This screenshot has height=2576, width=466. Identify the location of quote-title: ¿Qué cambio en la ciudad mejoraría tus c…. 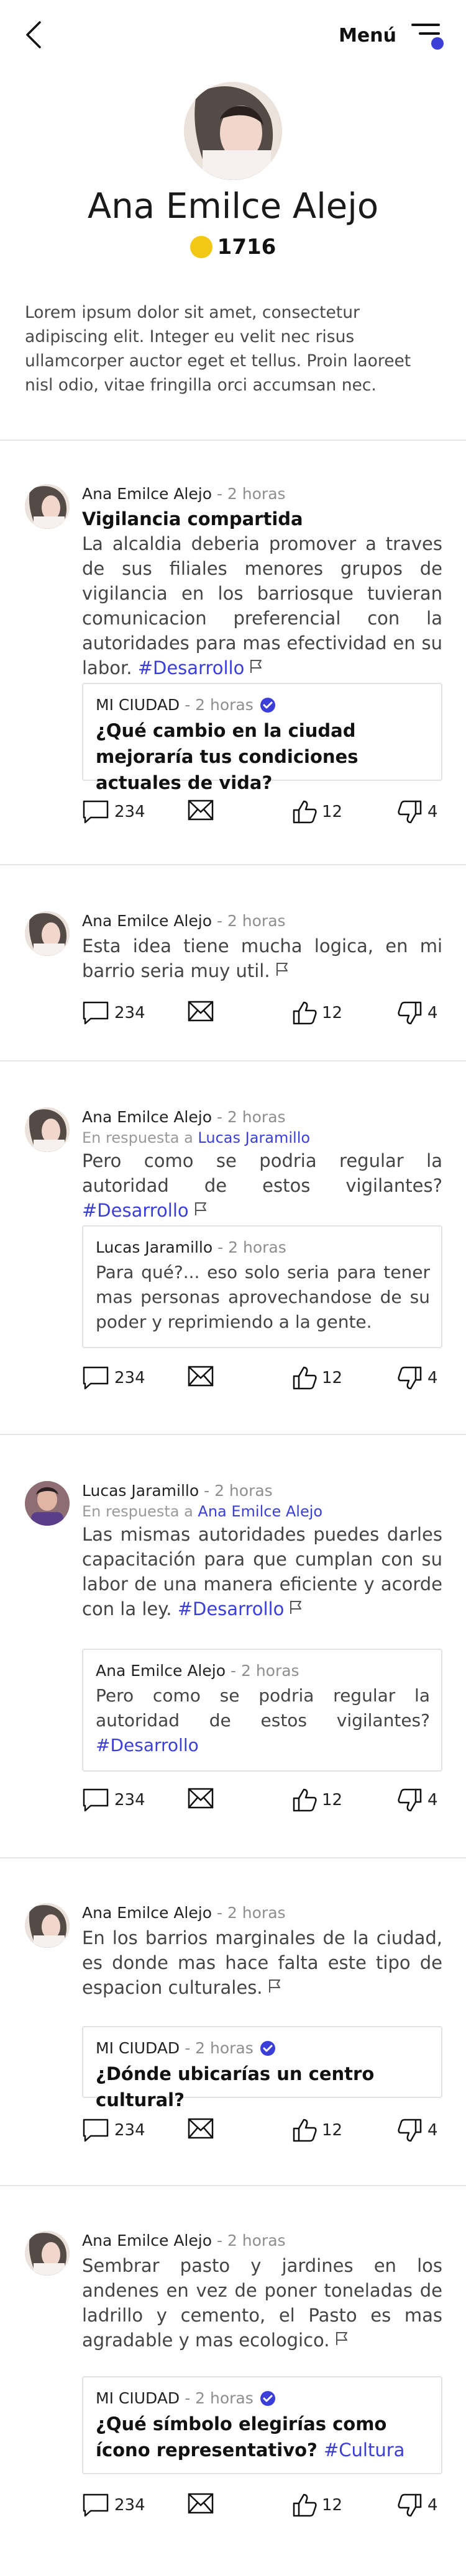
(227, 756).